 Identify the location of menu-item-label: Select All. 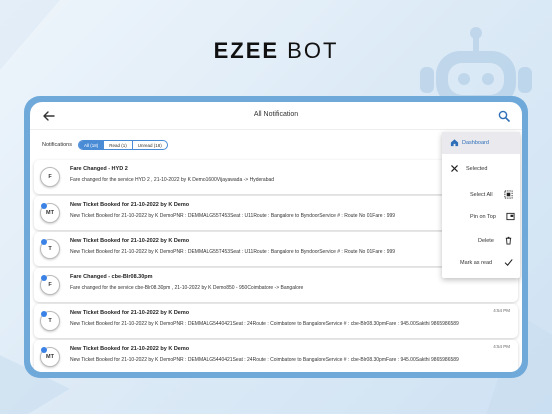
(481, 195).